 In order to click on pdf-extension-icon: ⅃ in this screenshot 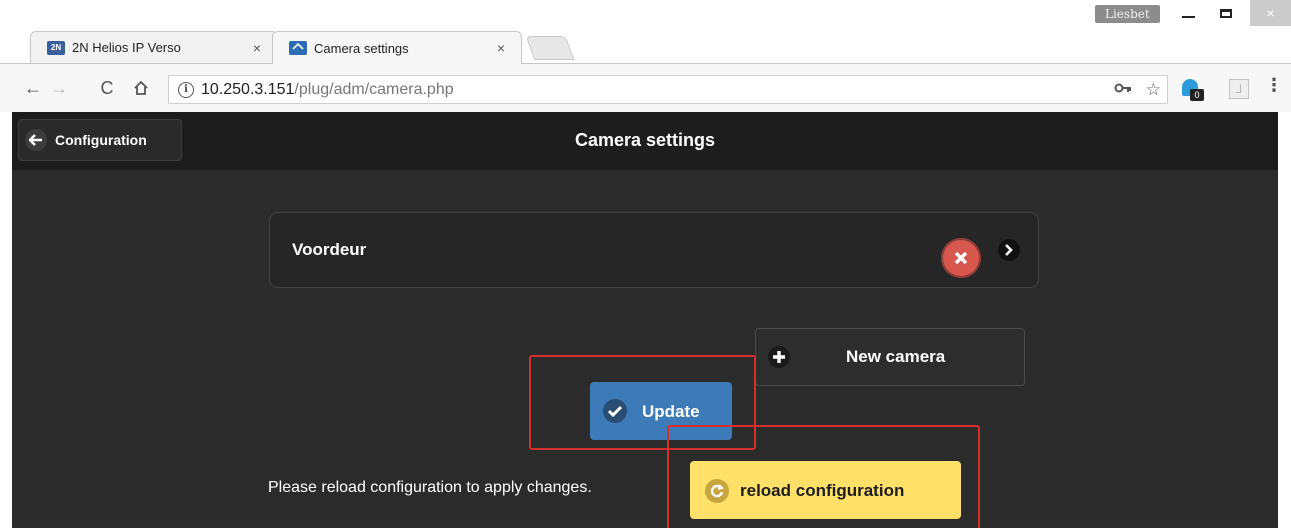, I will do `click(1240, 88)`.